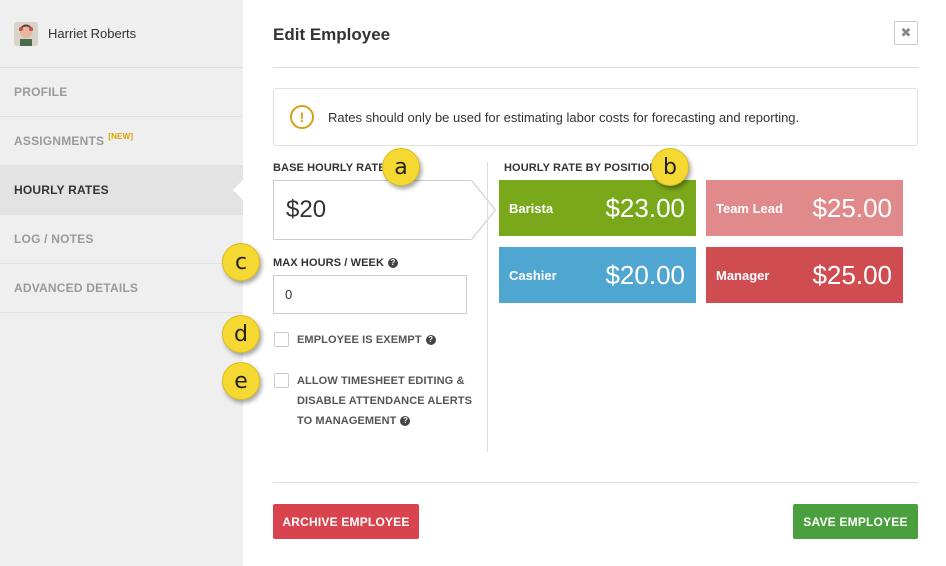 The height and width of the screenshot is (566, 946). Describe the element at coordinates (92, 33) in the screenshot. I see `user-name: Harriet Roberts` at that location.